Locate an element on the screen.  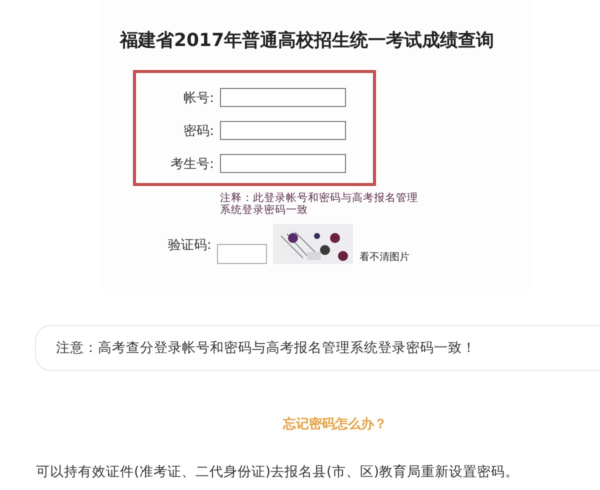
field-label: 帐号: is located at coordinates (198, 98).